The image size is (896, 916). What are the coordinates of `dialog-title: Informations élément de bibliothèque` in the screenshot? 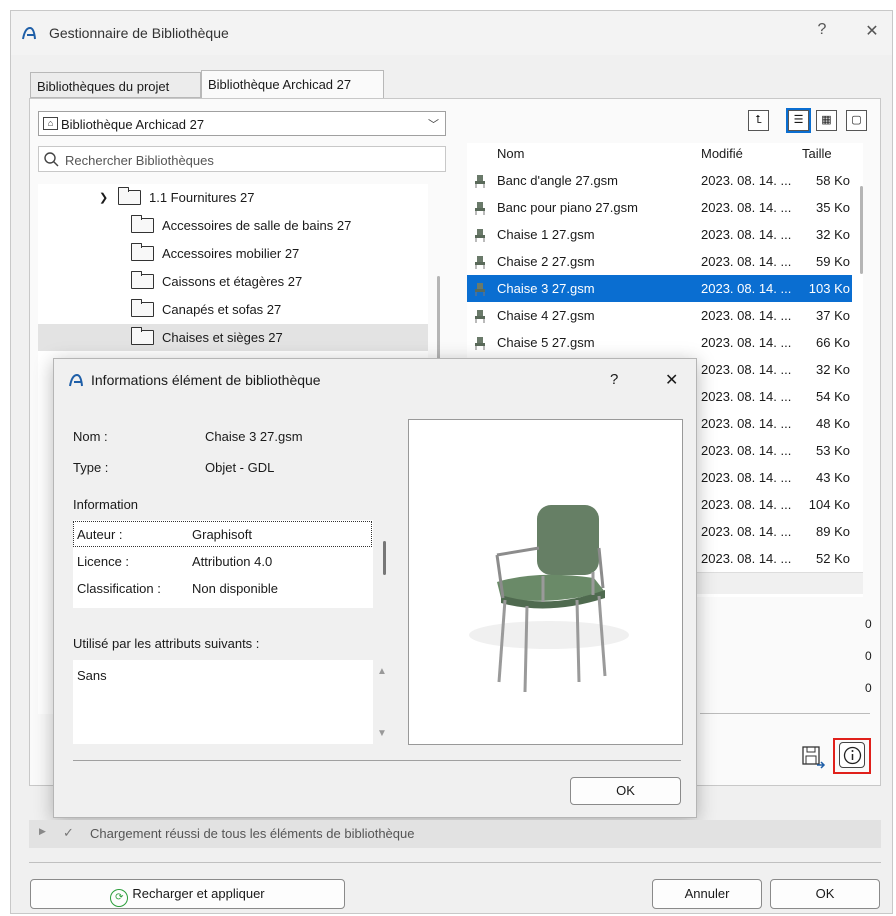 It's located at (206, 380).